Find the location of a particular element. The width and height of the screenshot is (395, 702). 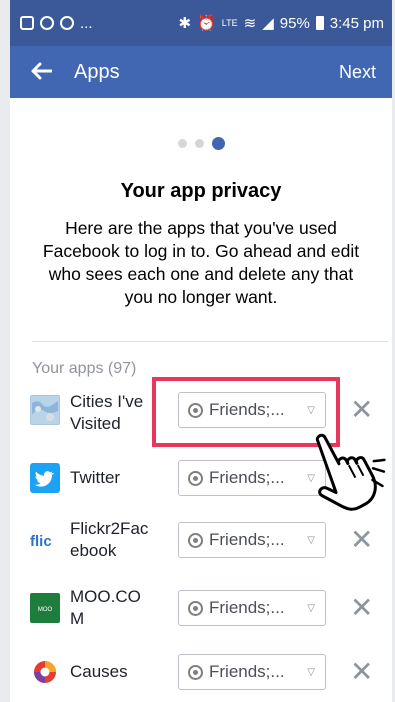

svg-text: MOO is located at coordinates (45, 610).